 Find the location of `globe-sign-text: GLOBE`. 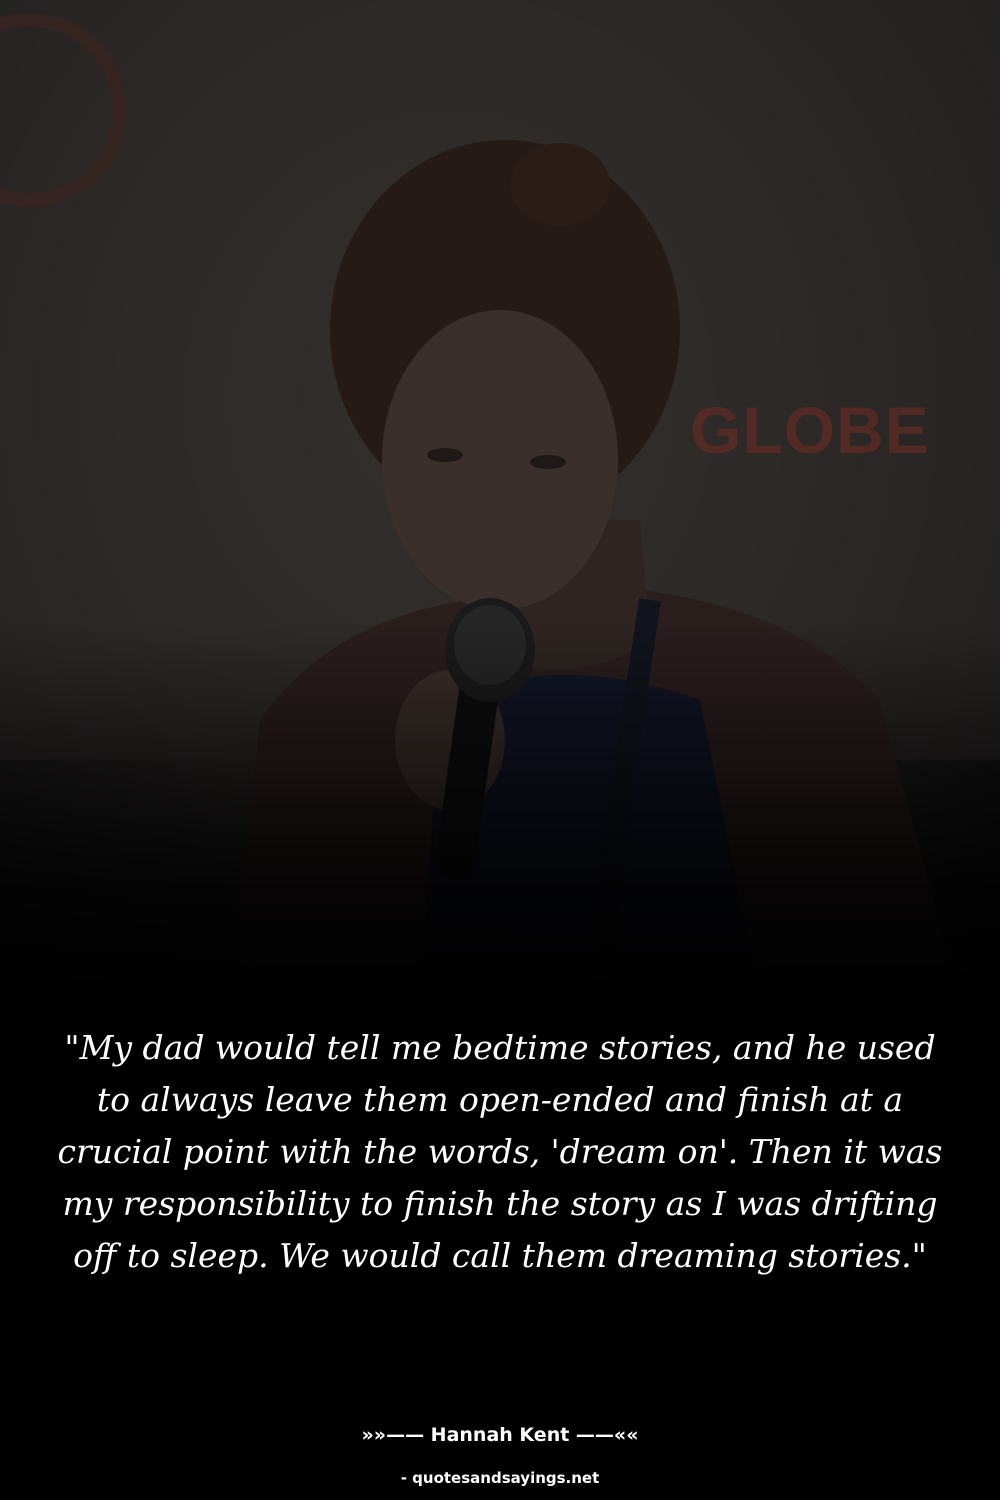

globe-sign-text: GLOBE is located at coordinates (810, 430).